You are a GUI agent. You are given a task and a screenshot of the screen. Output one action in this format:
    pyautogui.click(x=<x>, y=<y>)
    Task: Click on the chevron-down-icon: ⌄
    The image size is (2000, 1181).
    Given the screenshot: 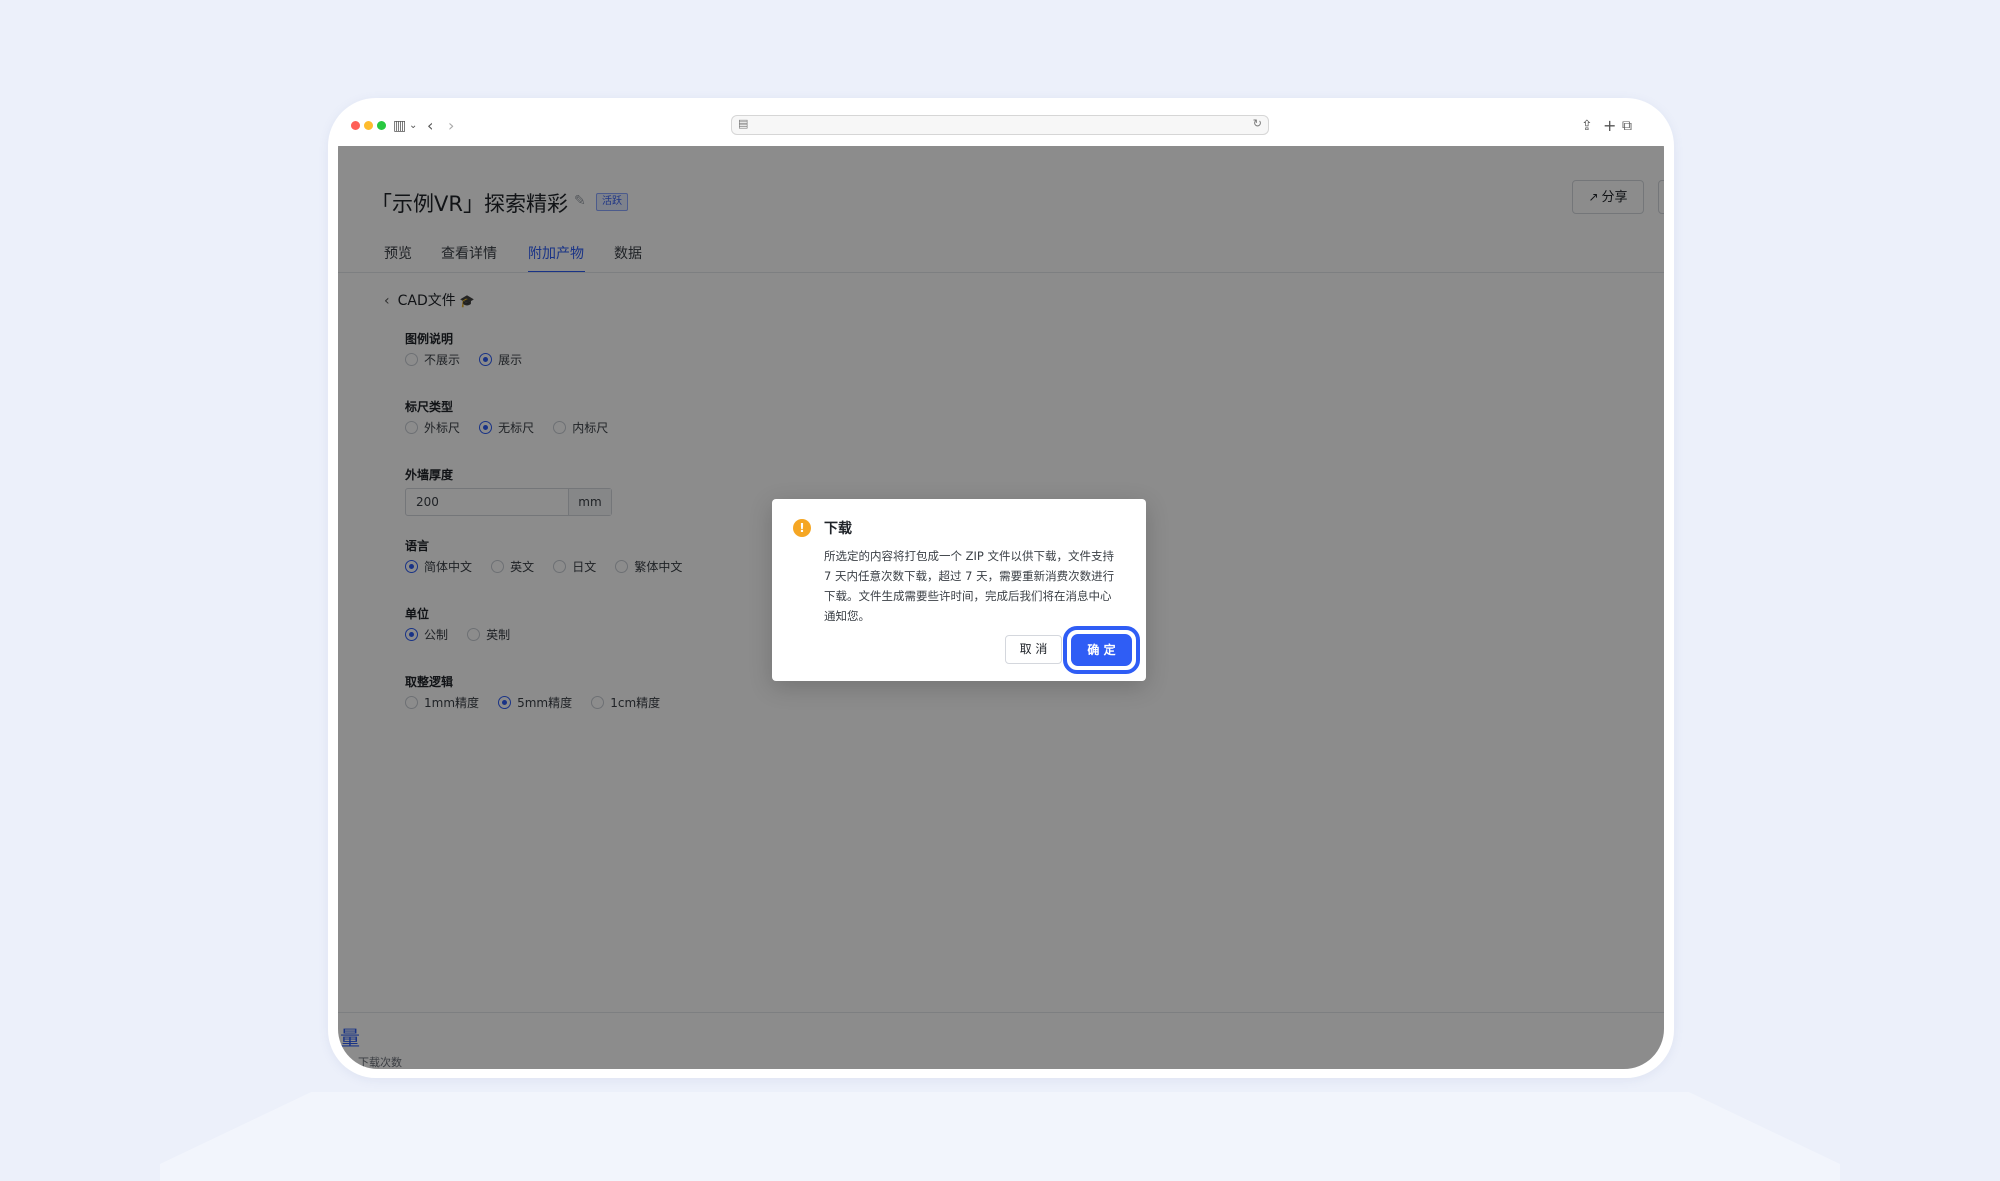 What is the action you would take?
    pyautogui.click(x=413, y=126)
    